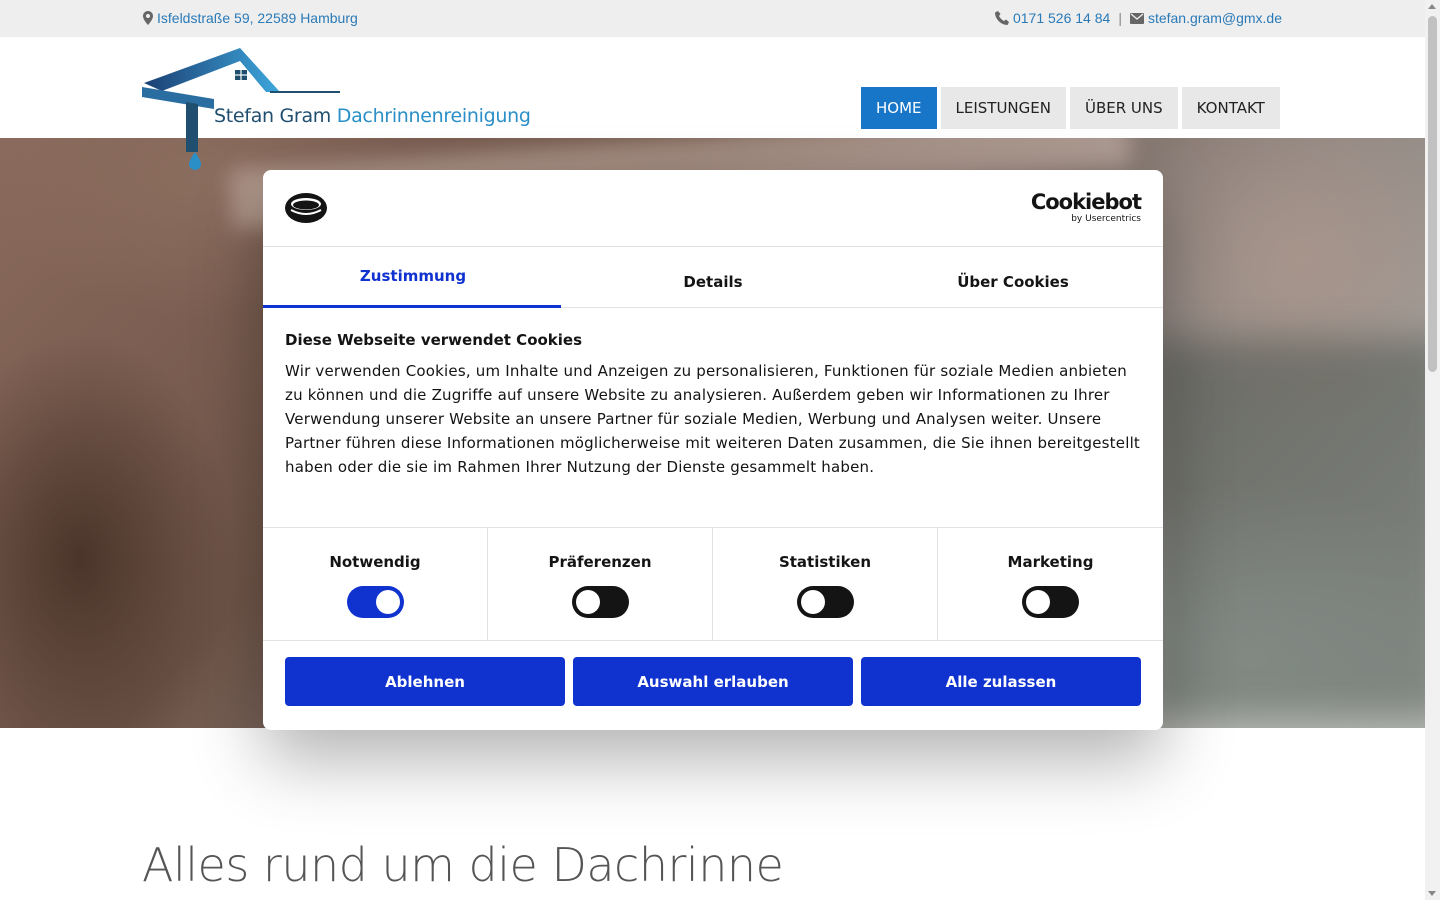 This screenshot has width=1440, height=900. I want to click on tab-details: Details, so click(713, 277).